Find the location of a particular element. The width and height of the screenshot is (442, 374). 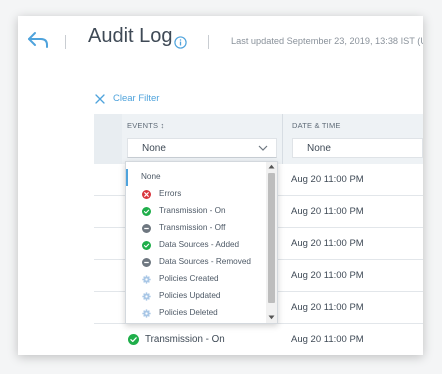

back-arrow-icon is located at coordinates (38, 40).